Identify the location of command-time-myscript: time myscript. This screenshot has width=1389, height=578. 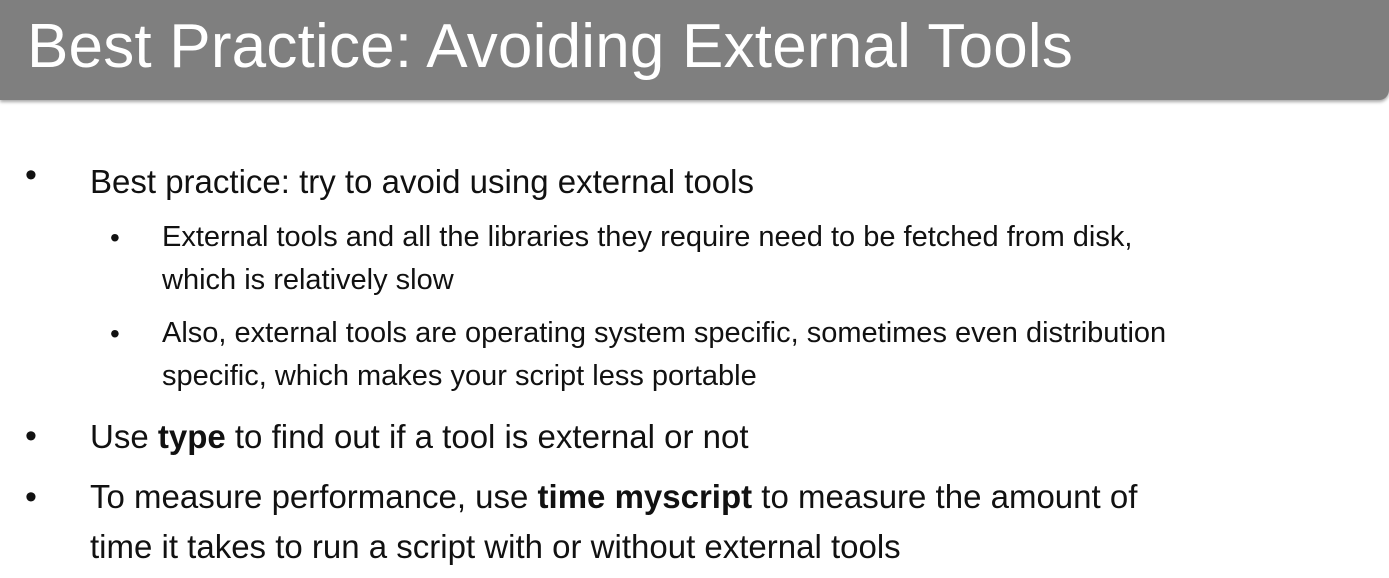
(645, 496).